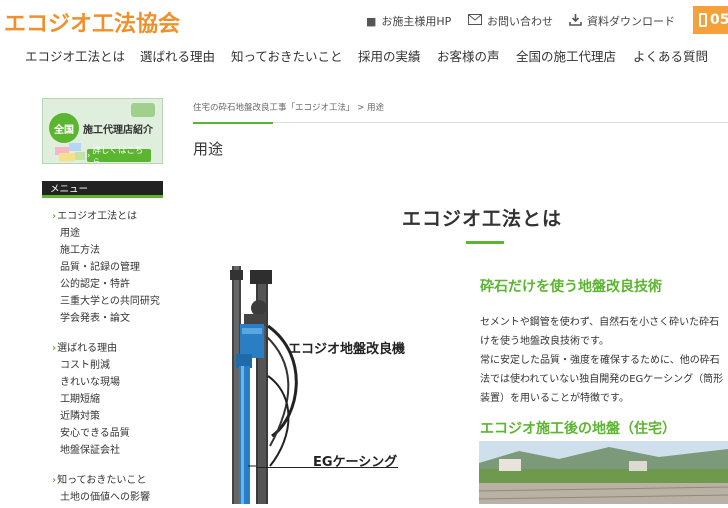 The height and width of the screenshot is (508, 728). Describe the element at coordinates (600, 360) in the screenshot. I see `body-text-line: 常に安定した品質・強度を確保するために、他の砕石` at that location.